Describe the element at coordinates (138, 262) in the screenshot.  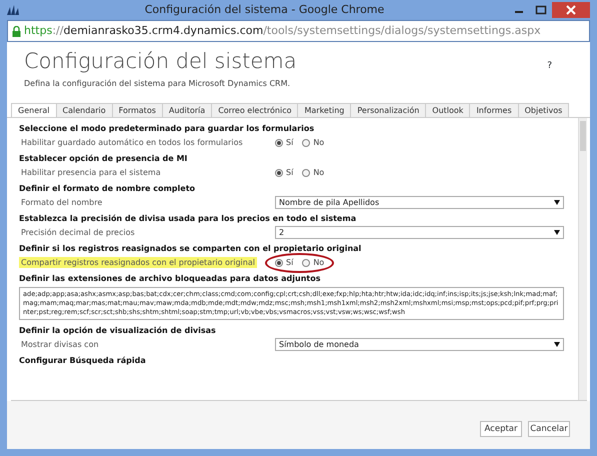
I see `field-label: Compartir registros reasignados con el propietario original` at that location.